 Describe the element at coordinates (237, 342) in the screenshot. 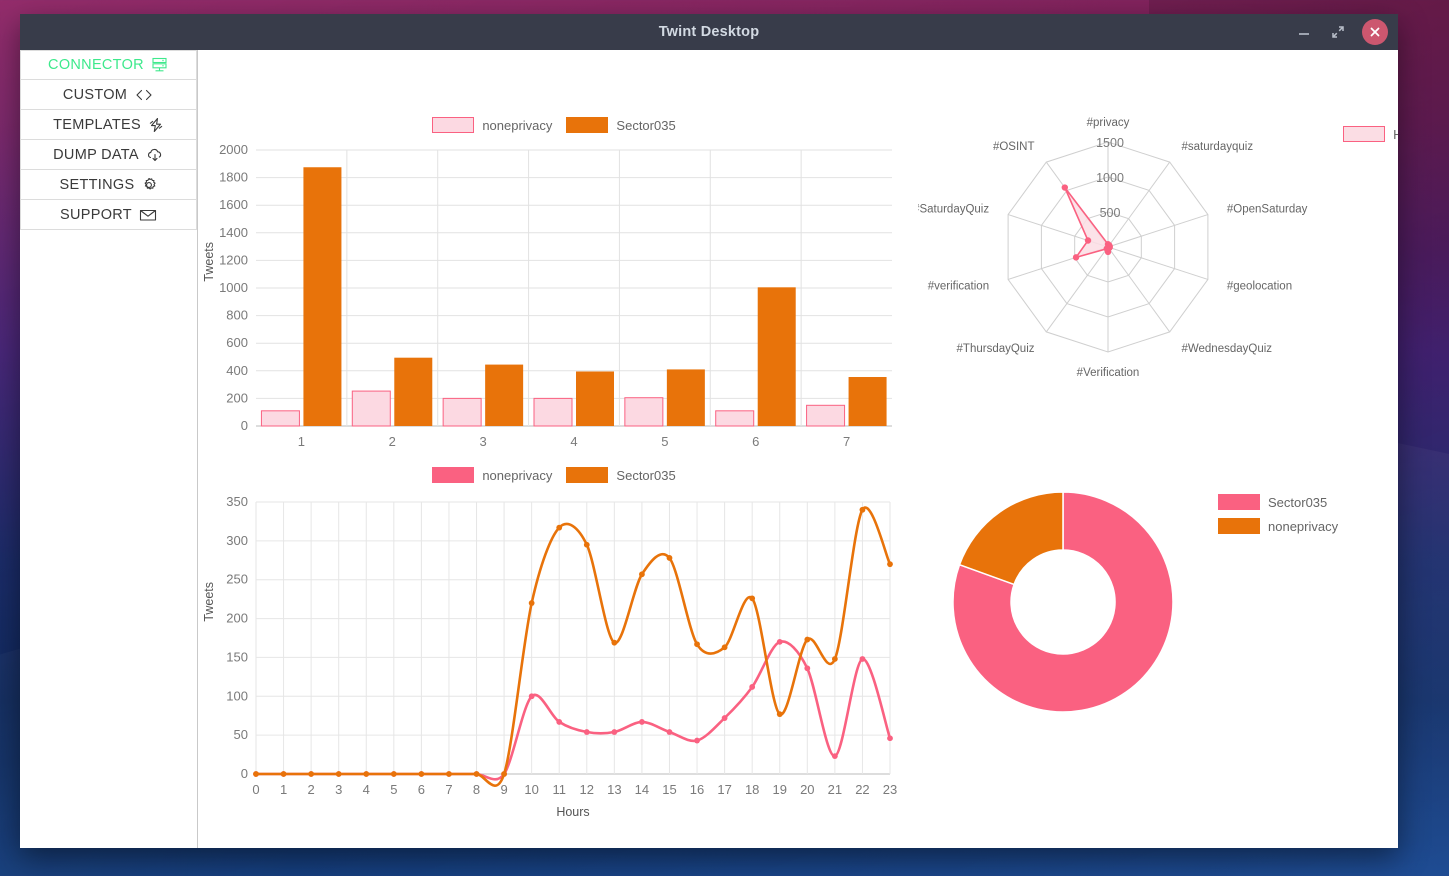

I see `bar-chart-ytick: 600` at that location.